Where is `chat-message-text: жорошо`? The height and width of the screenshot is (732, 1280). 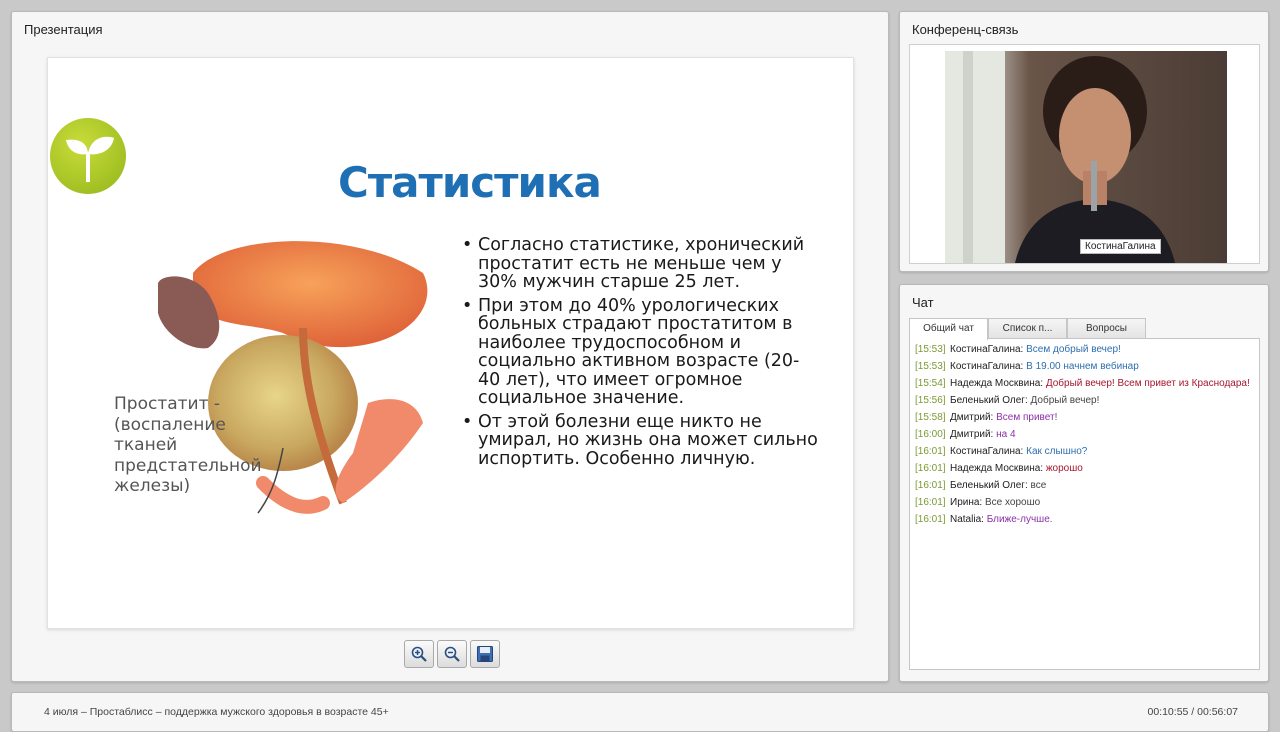
chat-message-text: жорошо is located at coordinates (1064, 468).